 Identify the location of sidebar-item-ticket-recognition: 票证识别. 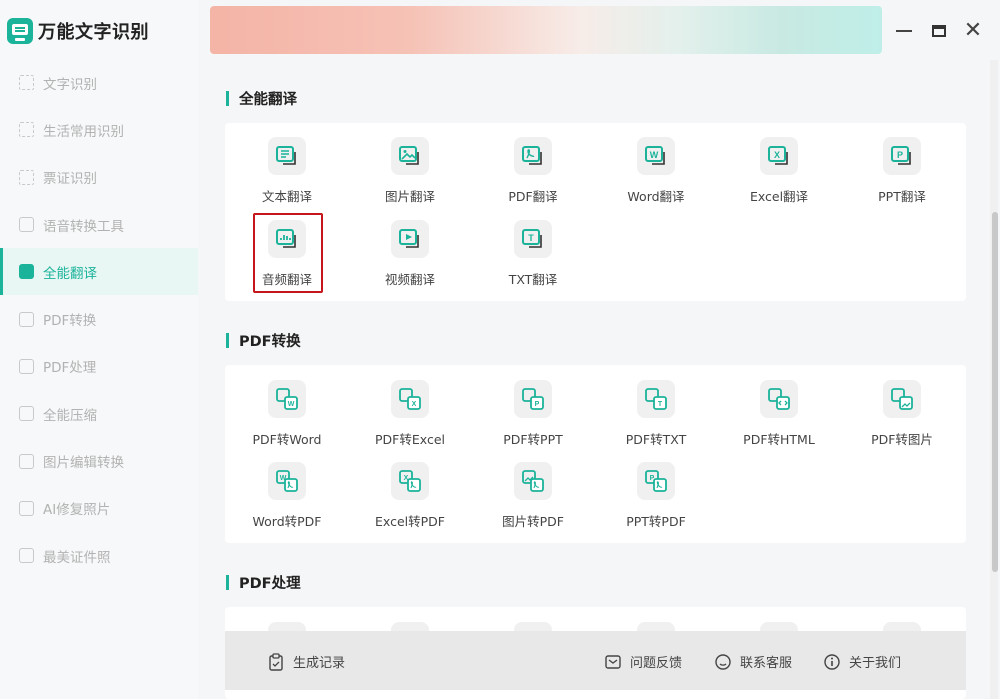
(99, 177).